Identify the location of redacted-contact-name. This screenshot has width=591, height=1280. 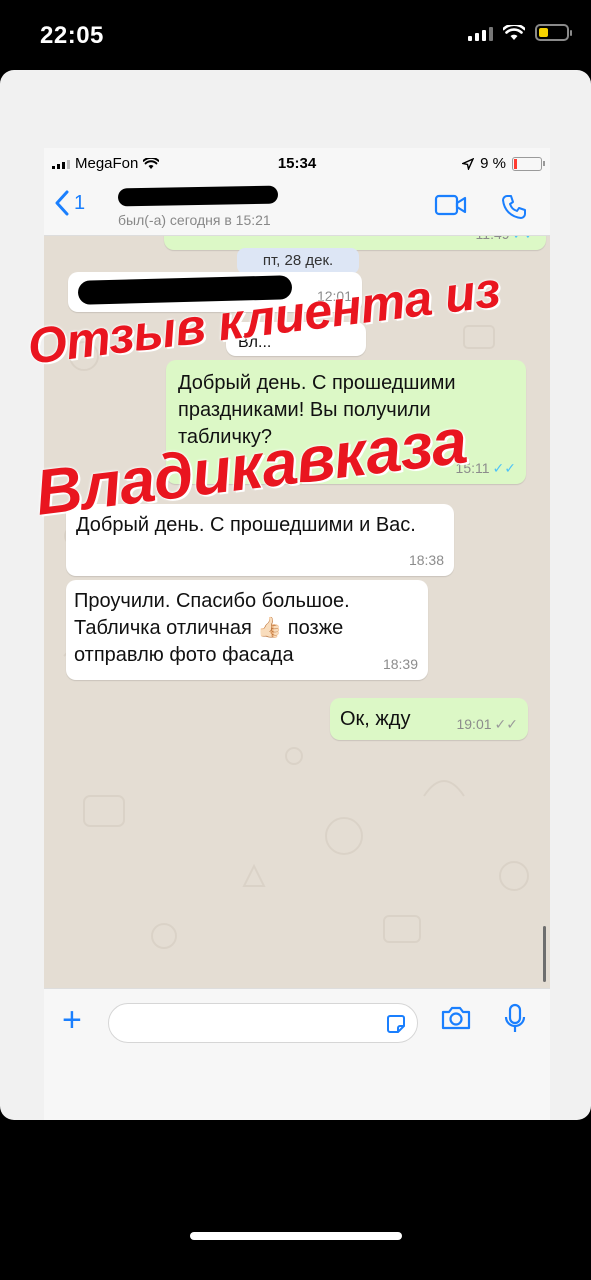
(198, 196).